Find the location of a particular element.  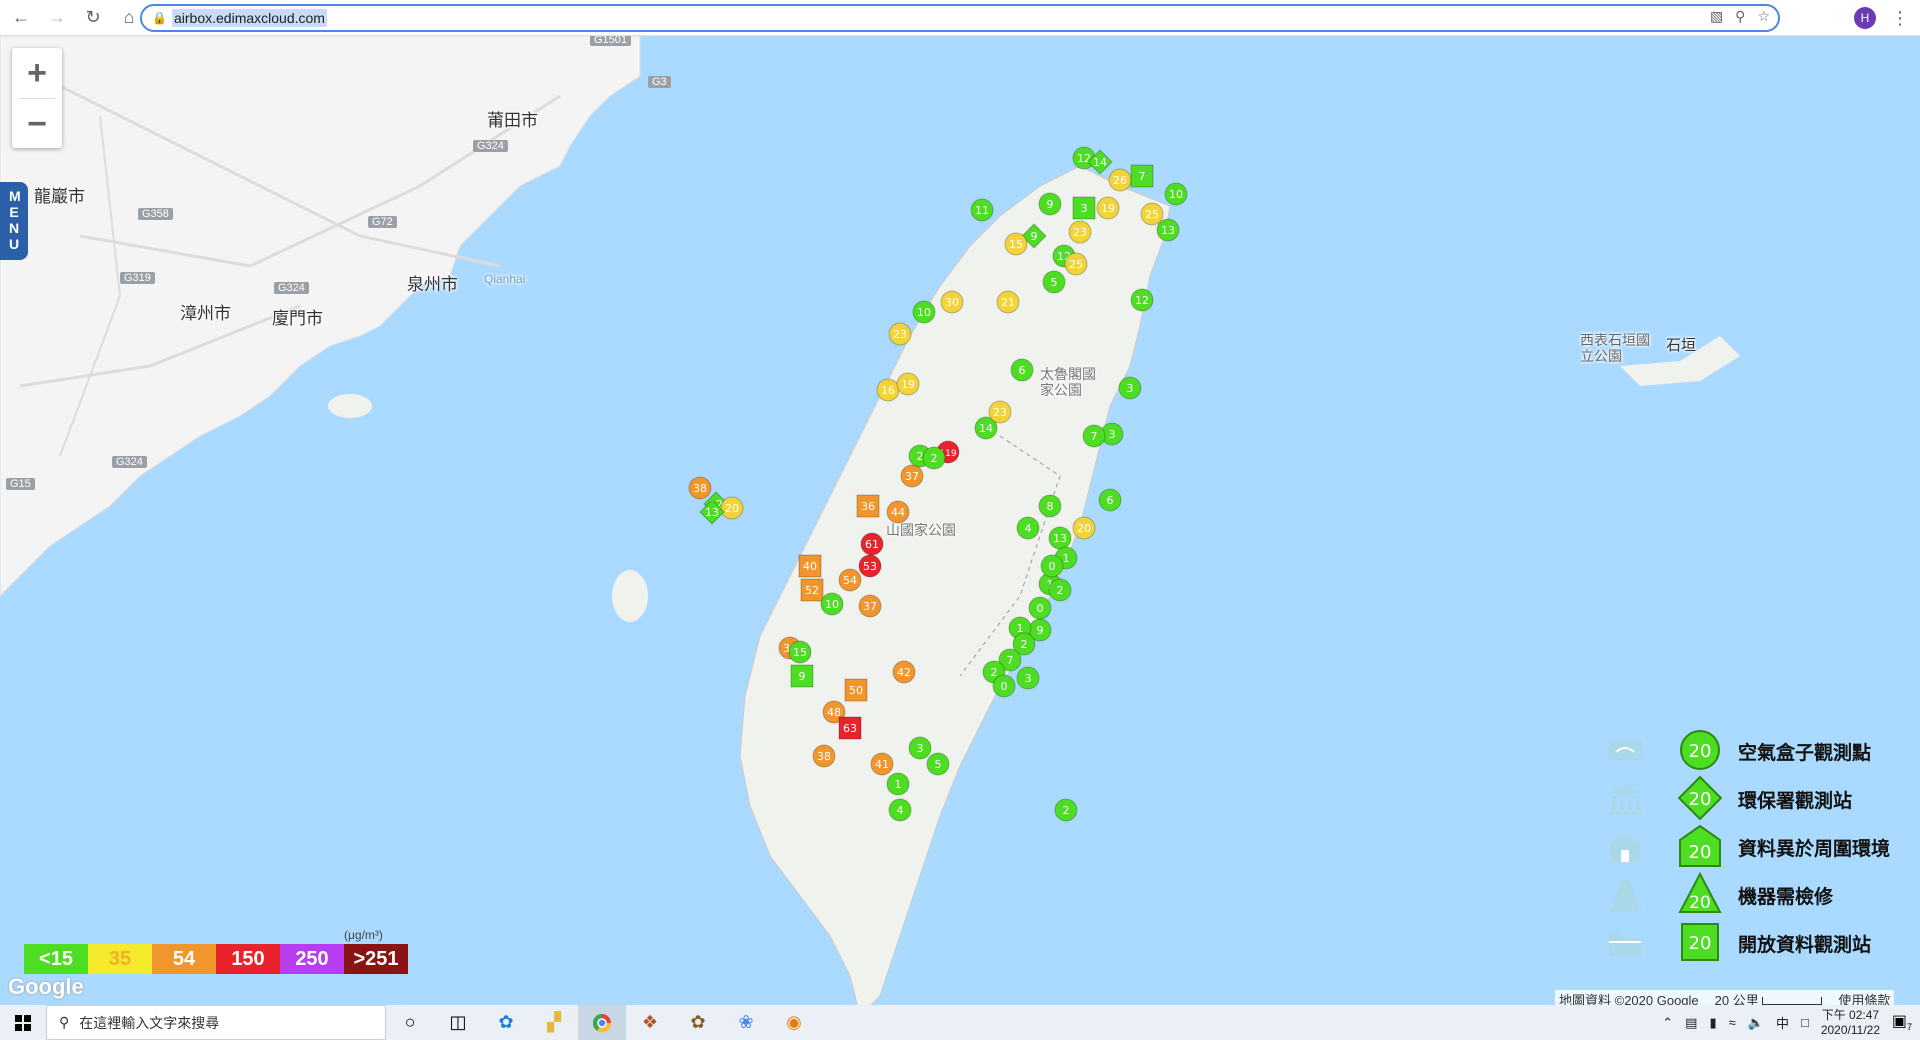

input-mode-icon: □ is located at coordinates (1805, 1022).